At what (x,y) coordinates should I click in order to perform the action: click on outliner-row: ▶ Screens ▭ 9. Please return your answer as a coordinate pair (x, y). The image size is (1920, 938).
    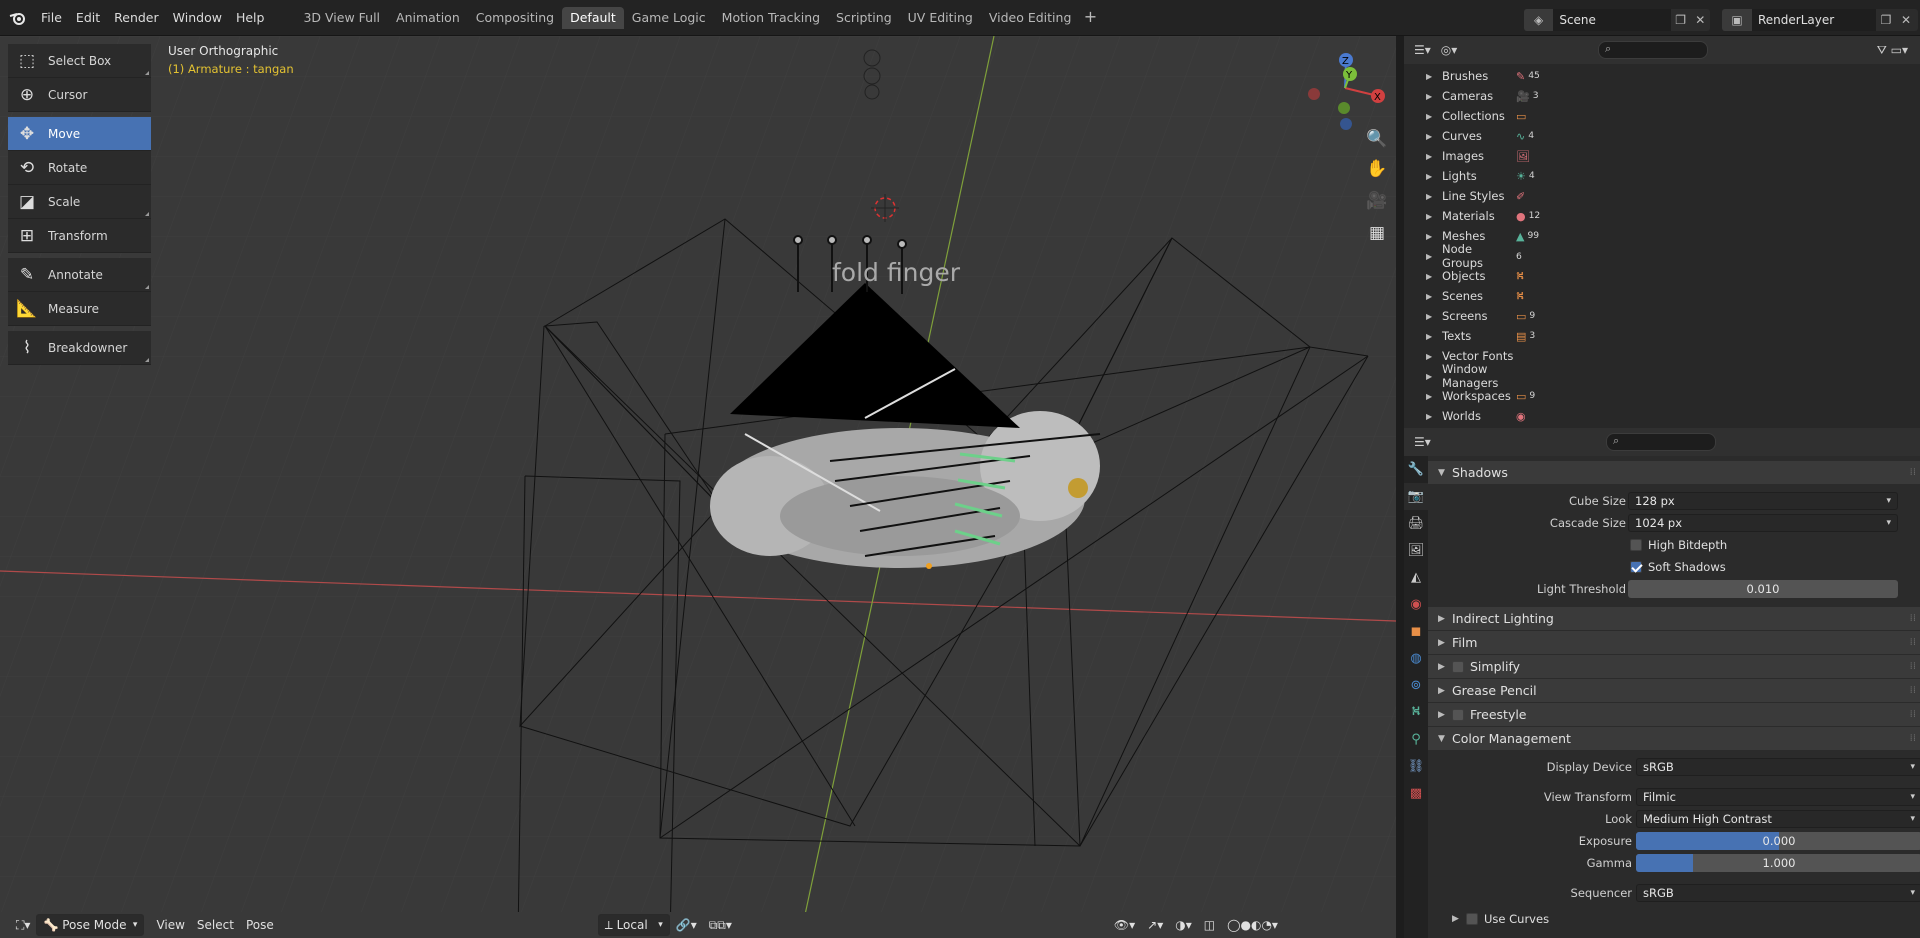
    Looking at the image, I should click on (1662, 316).